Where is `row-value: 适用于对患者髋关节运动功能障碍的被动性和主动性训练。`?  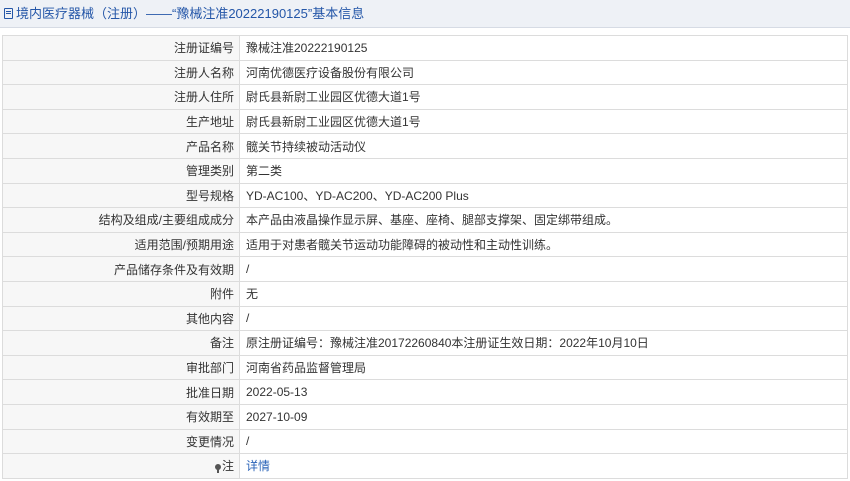 row-value: 适用于对患者髋关节运动功能障碍的被动性和主动性训练。 is located at coordinates (543, 244).